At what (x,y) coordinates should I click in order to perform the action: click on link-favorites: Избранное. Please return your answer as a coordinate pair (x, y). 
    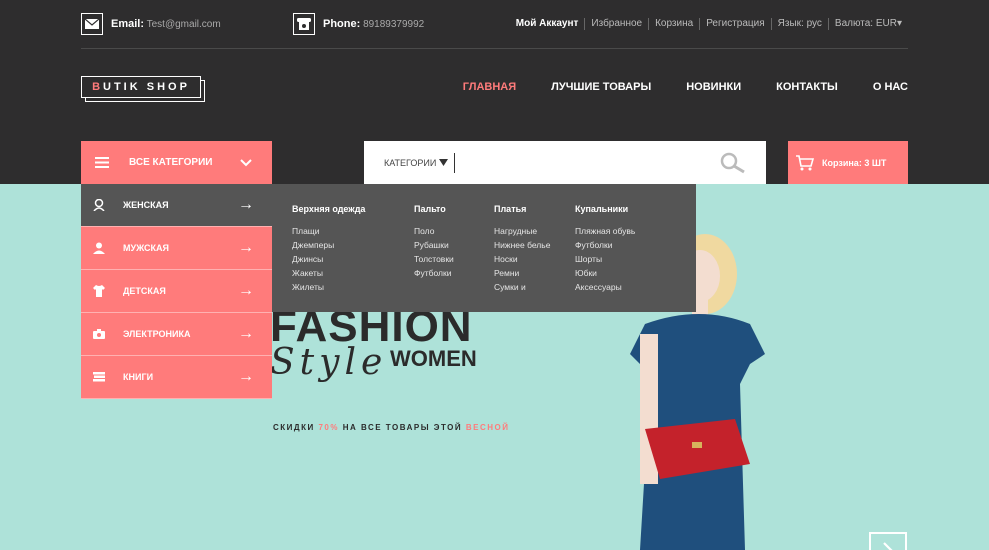
    Looking at the image, I should click on (616, 24).